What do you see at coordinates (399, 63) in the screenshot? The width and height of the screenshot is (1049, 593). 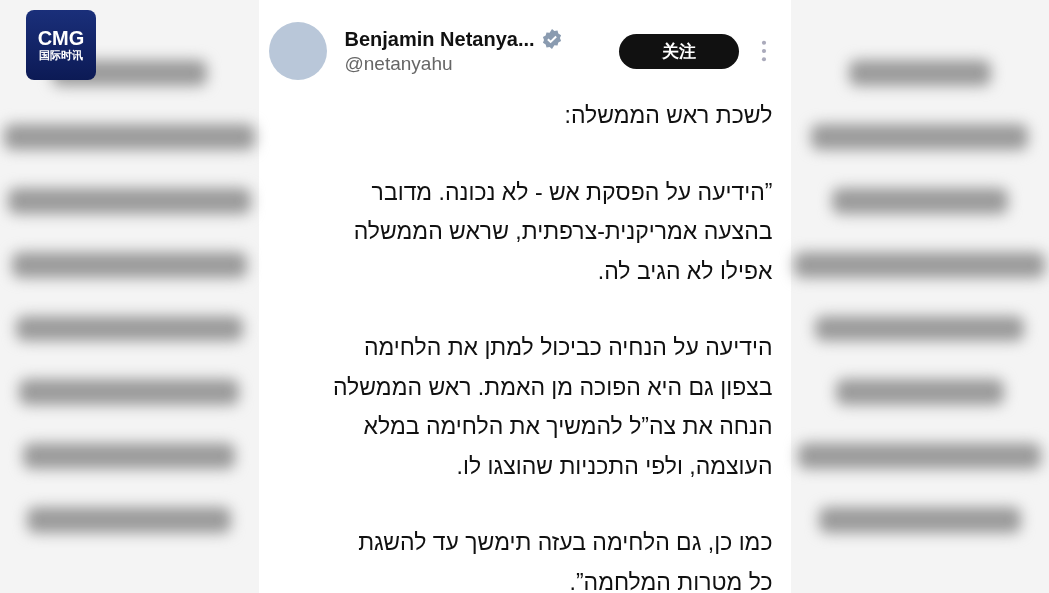 I see `author-handle: @netanyahu` at bounding box center [399, 63].